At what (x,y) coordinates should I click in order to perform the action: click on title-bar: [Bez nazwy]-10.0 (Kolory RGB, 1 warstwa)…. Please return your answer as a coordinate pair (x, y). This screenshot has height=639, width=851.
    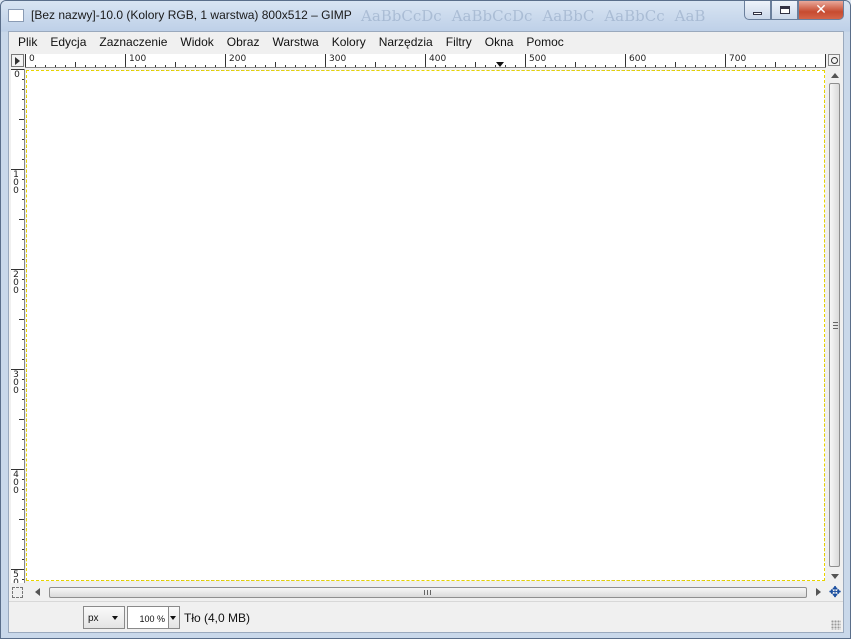
    Looking at the image, I should click on (425, 16).